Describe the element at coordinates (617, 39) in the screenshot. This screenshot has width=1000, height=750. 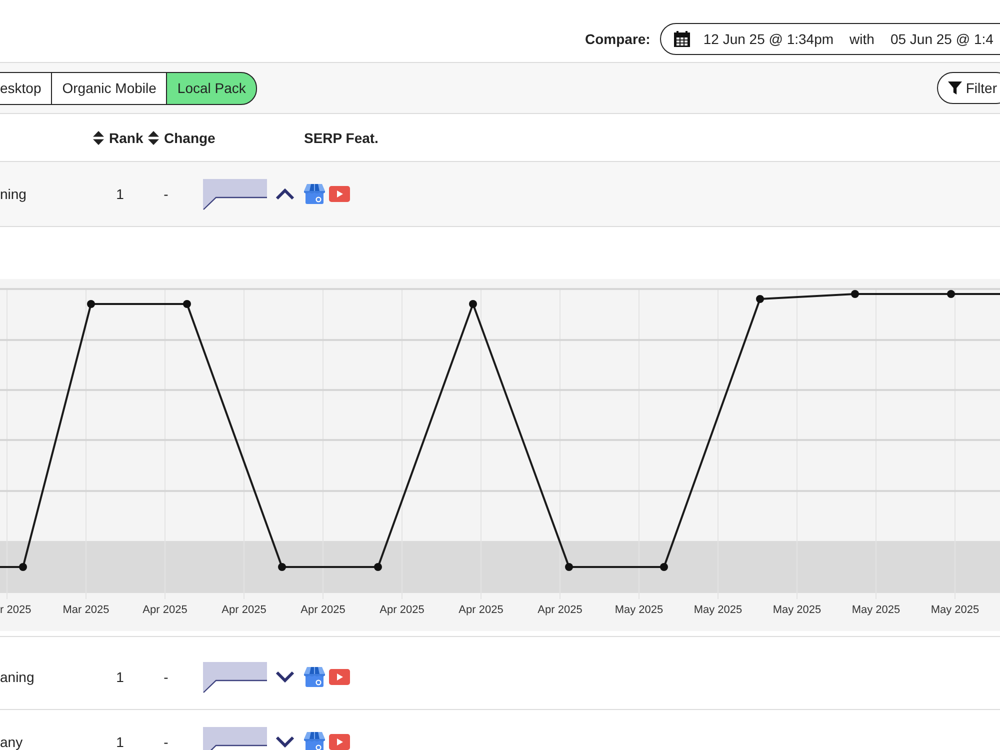
I see `compare-label: Compare:` at that location.